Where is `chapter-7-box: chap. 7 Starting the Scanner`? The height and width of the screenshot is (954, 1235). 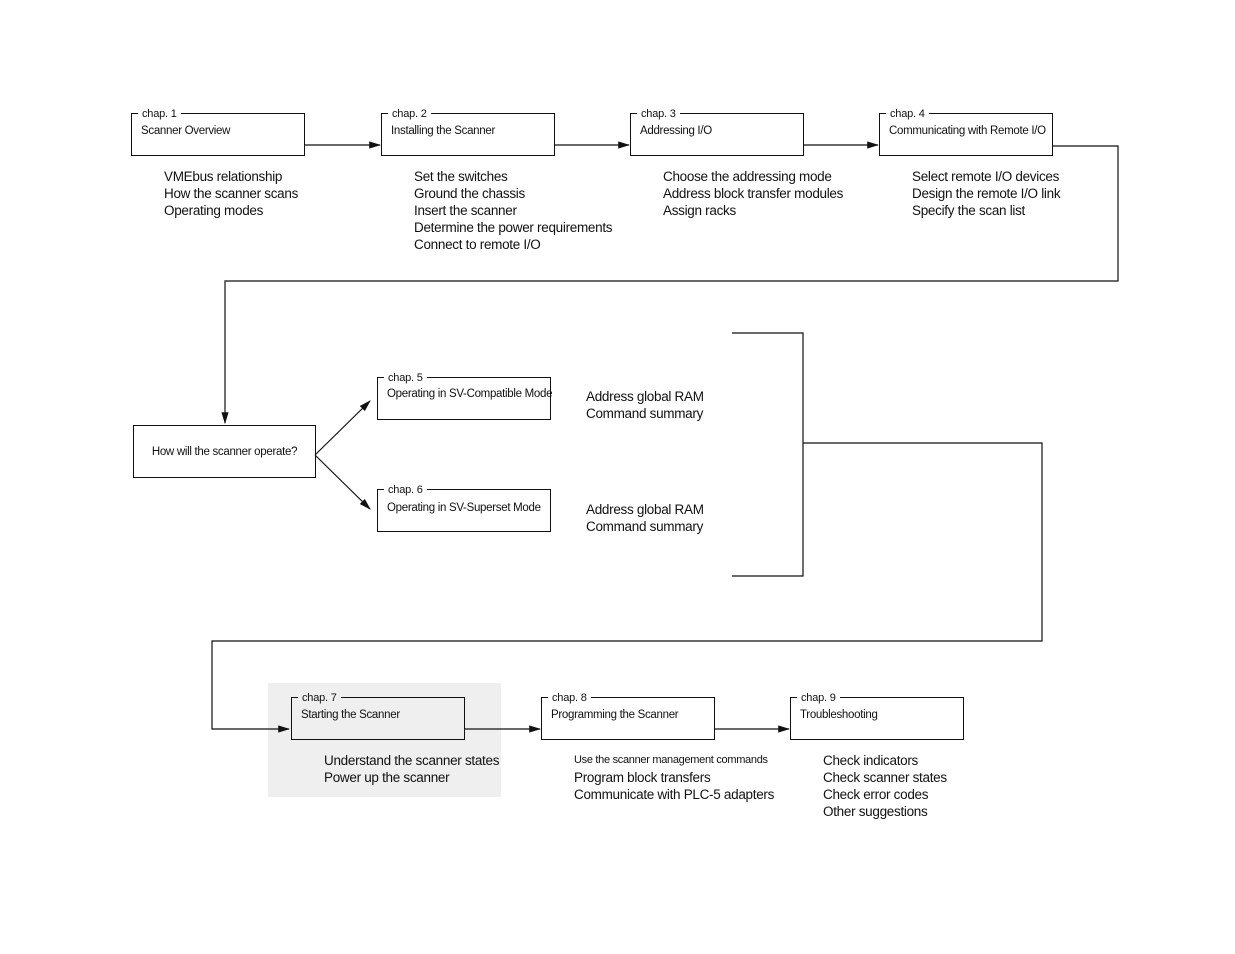 chapter-7-box: chap. 7 Starting the Scanner is located at coordinates (378, 716).